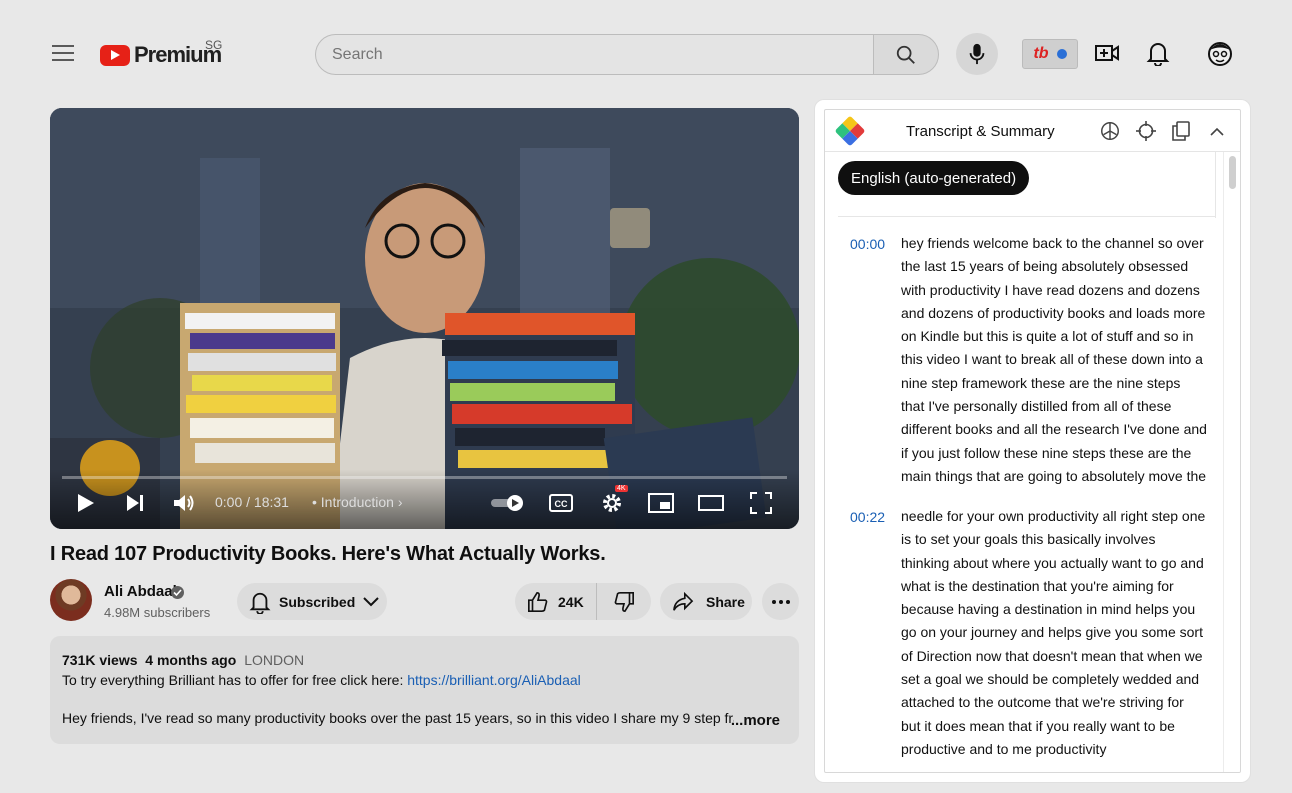 This screenshot has height=793, width=1292. What do you see at coordinates (1050, 54) in the screenshot?
I see `extension-button: tb` at bounding box center [1050, 54].